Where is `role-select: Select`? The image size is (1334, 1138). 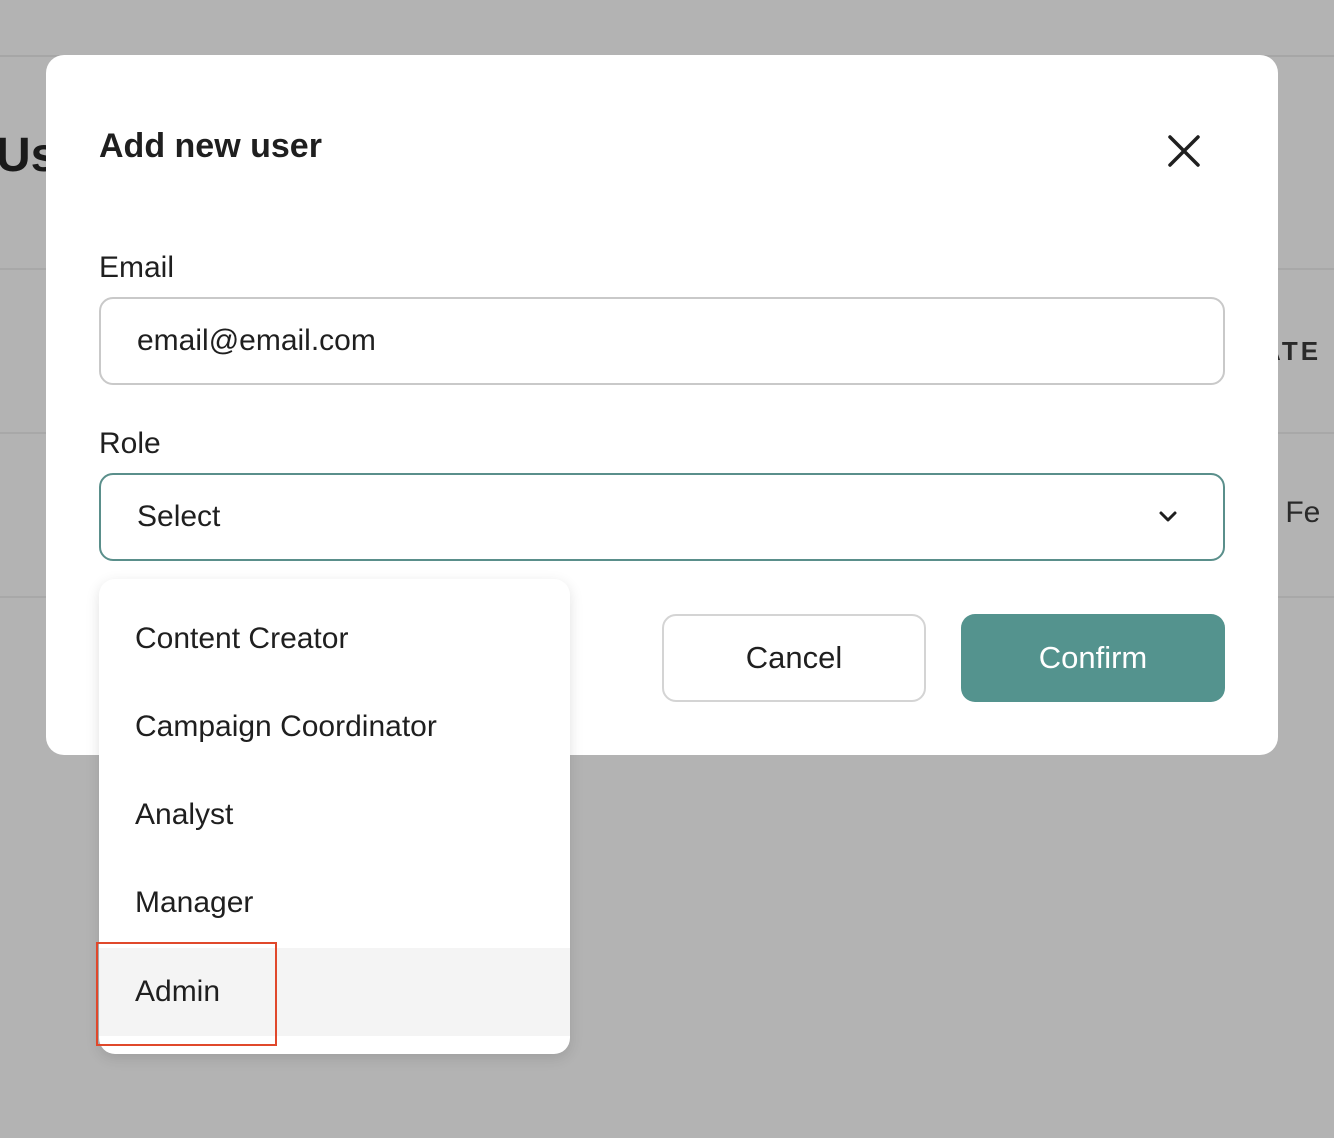
role-select: Select is located at coordinates (662, 517).